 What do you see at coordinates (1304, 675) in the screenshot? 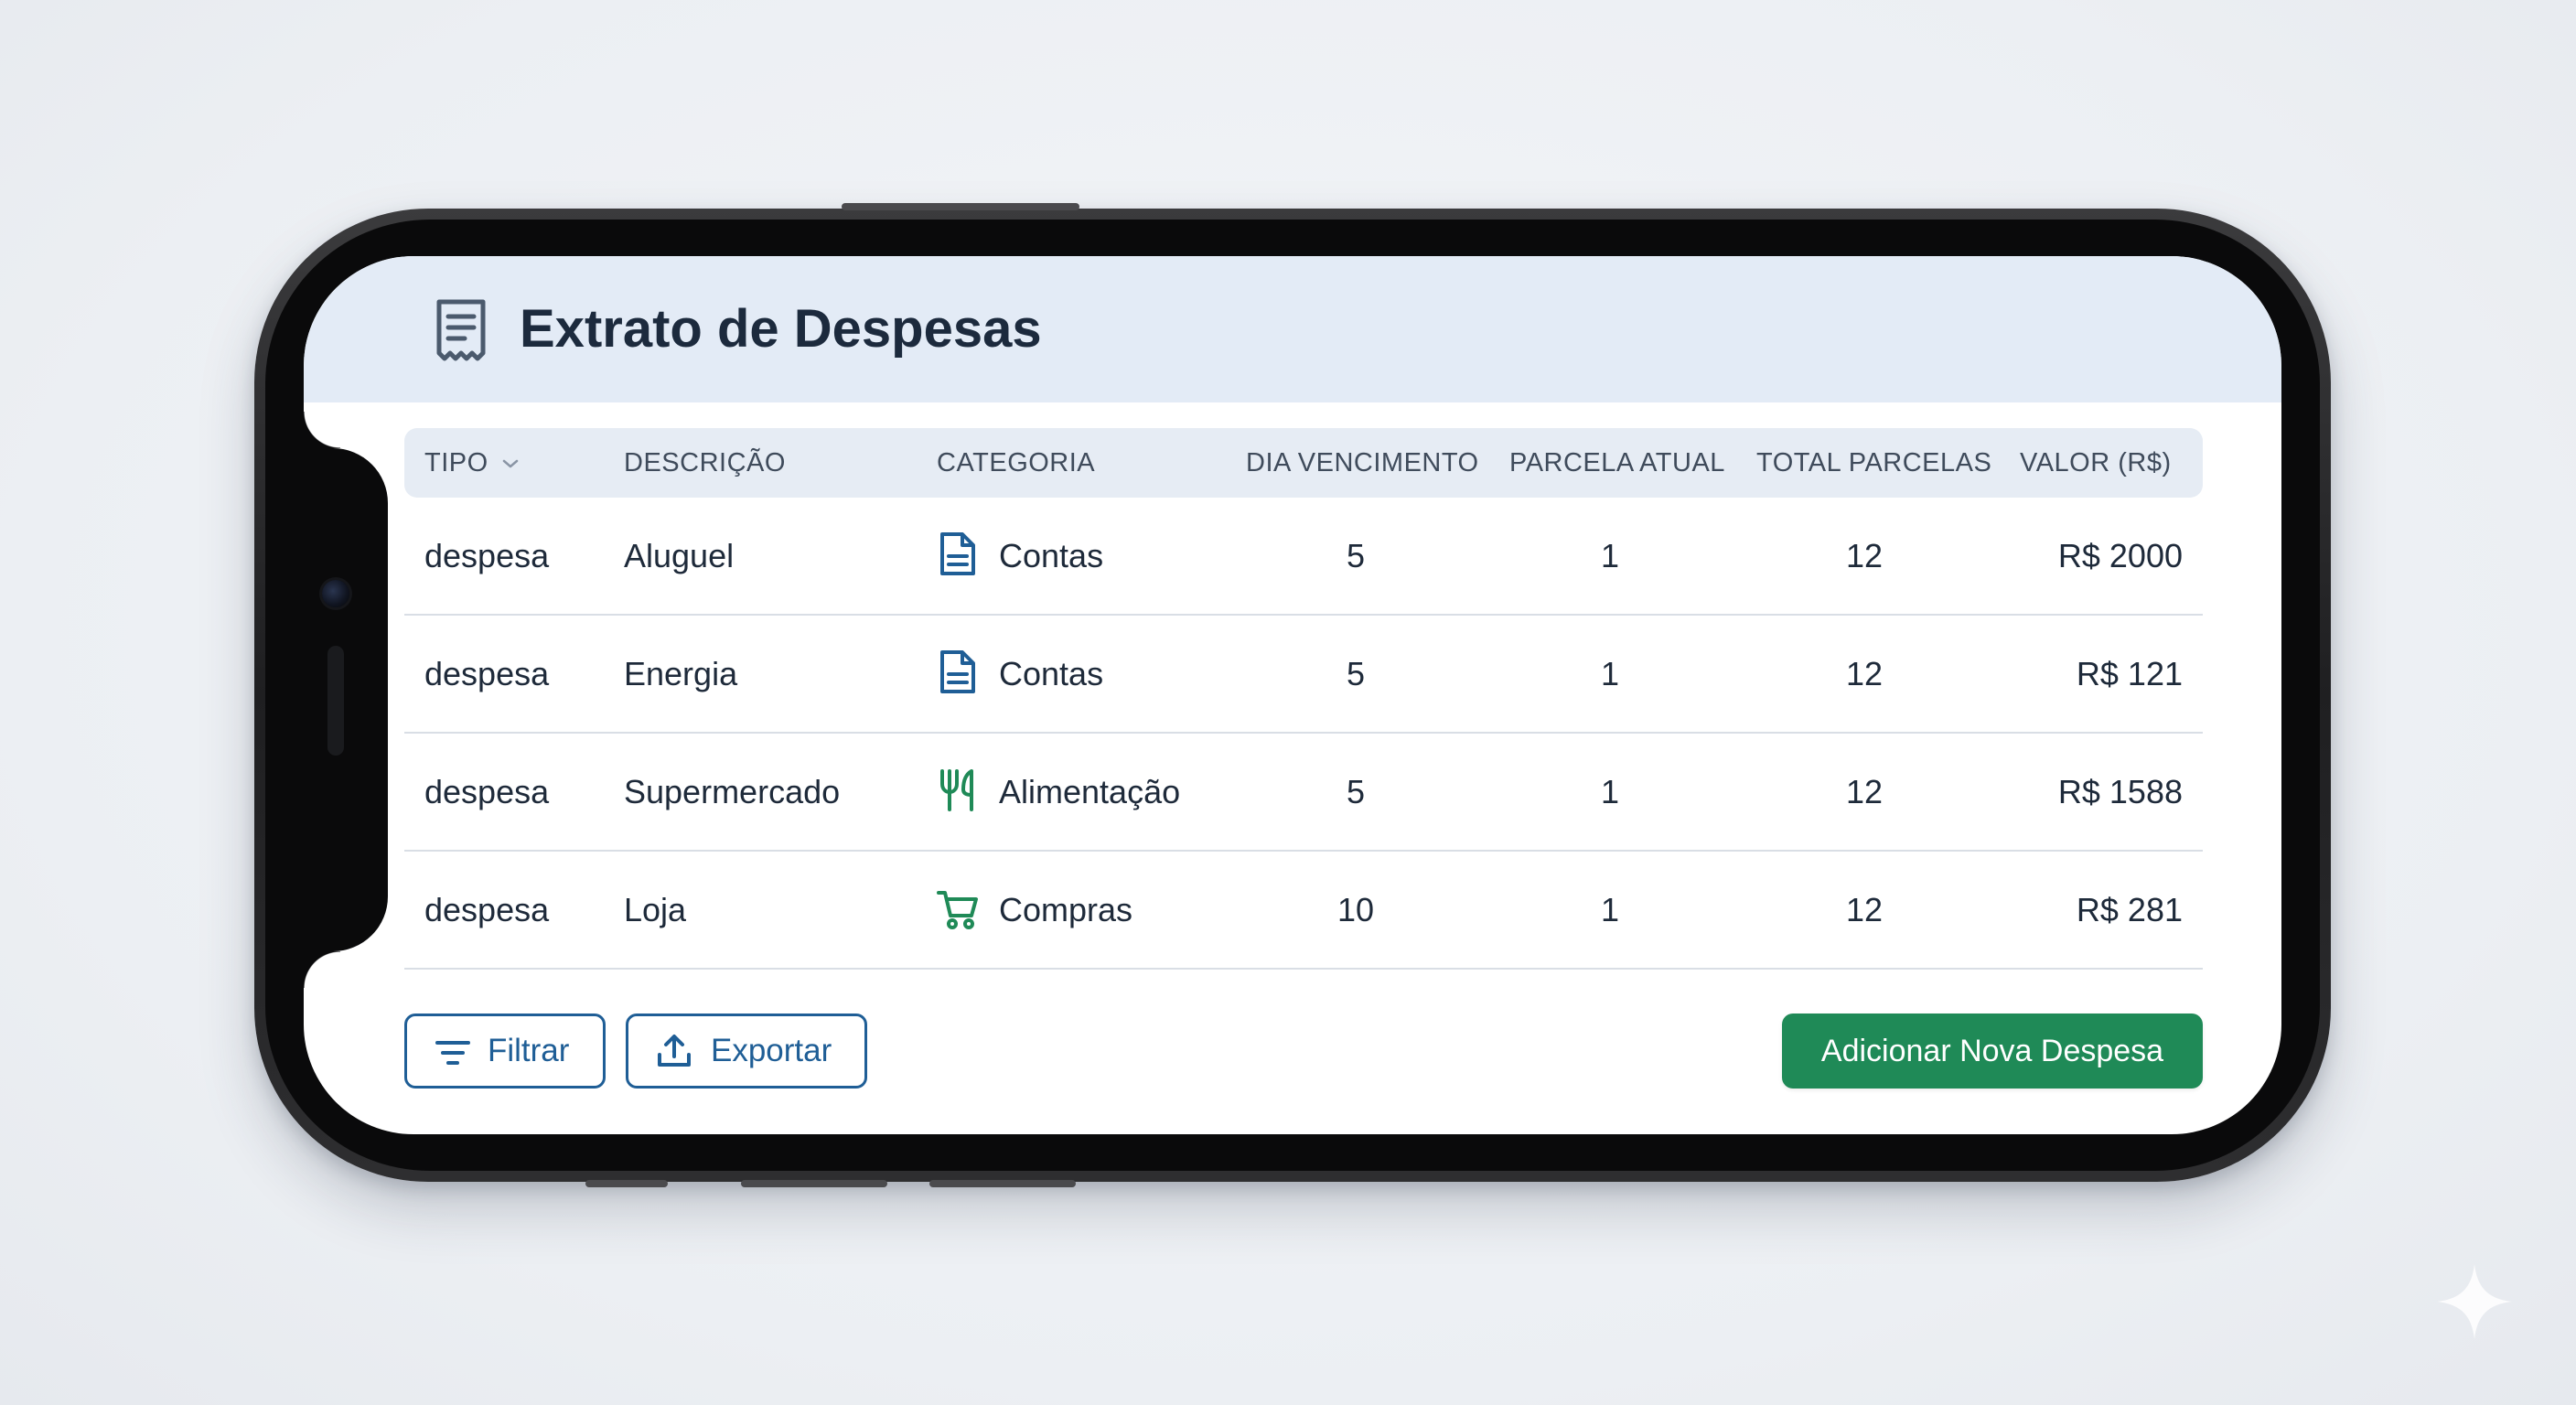
I see `table-row: despesa Energia Contas 5 1 12 R$ 121` at bounding box center [1304, 675].